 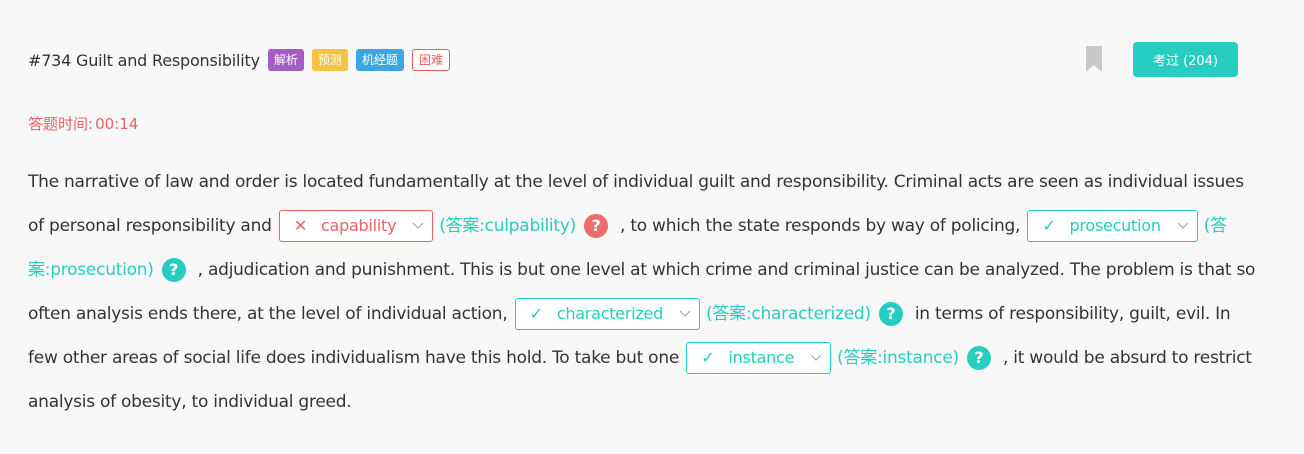 What do you see at coordinates (144, 60) in the screenshot?
I see `question-title: #734 Guilt and Responsibility` at bounding box center [144, 60].